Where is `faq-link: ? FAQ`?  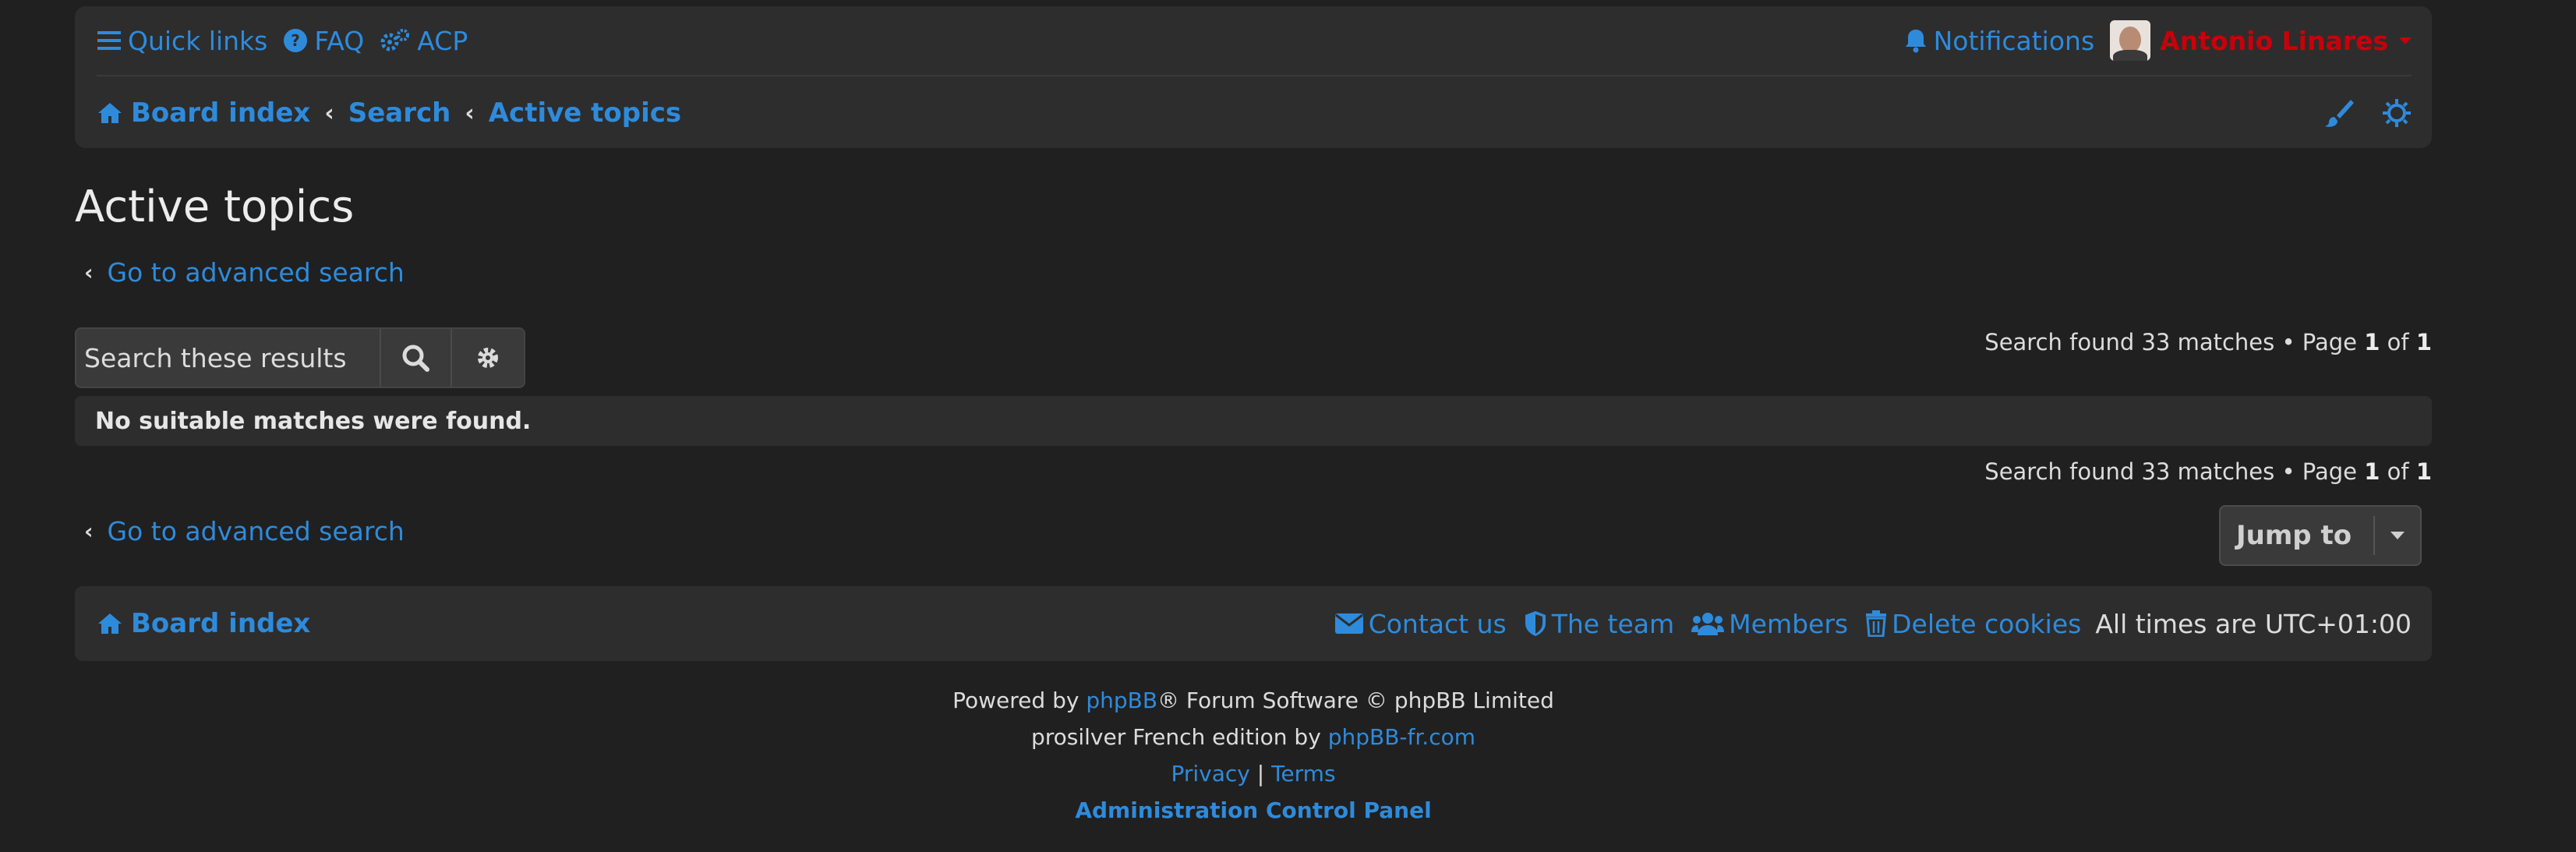
faq-link: ? FAQ is located at coordinates (323, 41).